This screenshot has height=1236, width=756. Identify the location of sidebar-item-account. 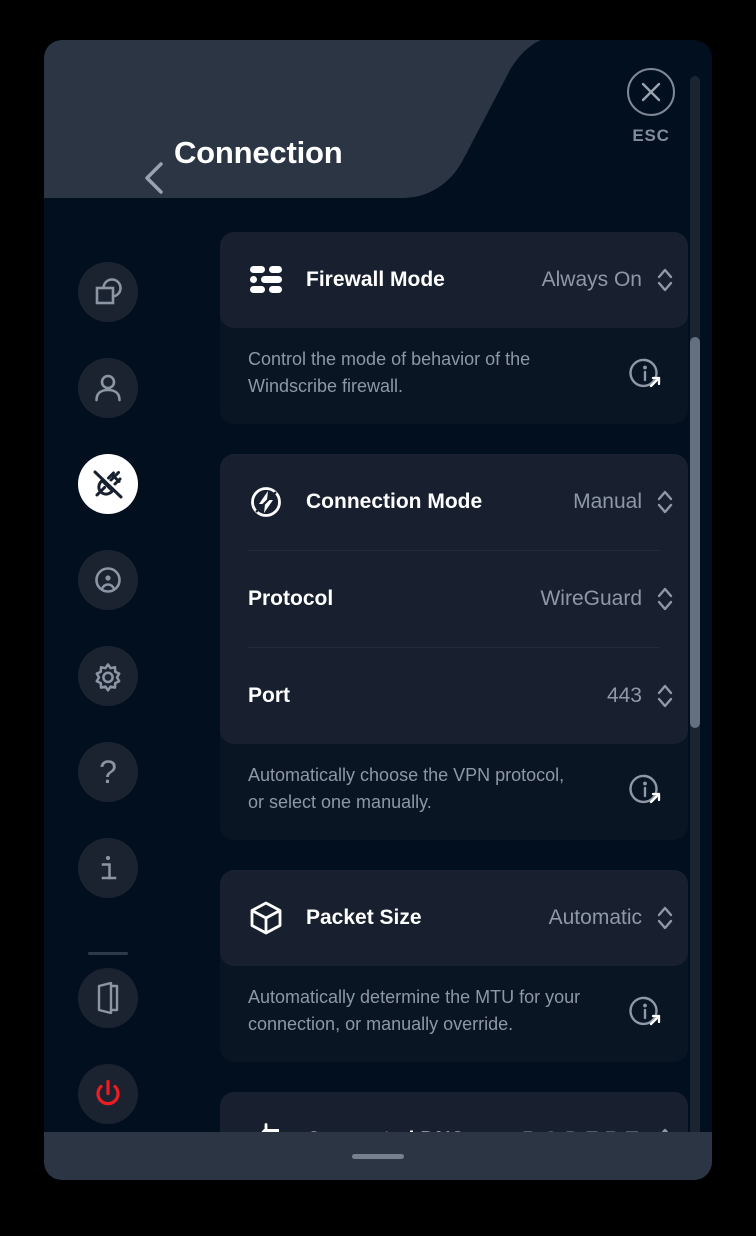
(108, 388).